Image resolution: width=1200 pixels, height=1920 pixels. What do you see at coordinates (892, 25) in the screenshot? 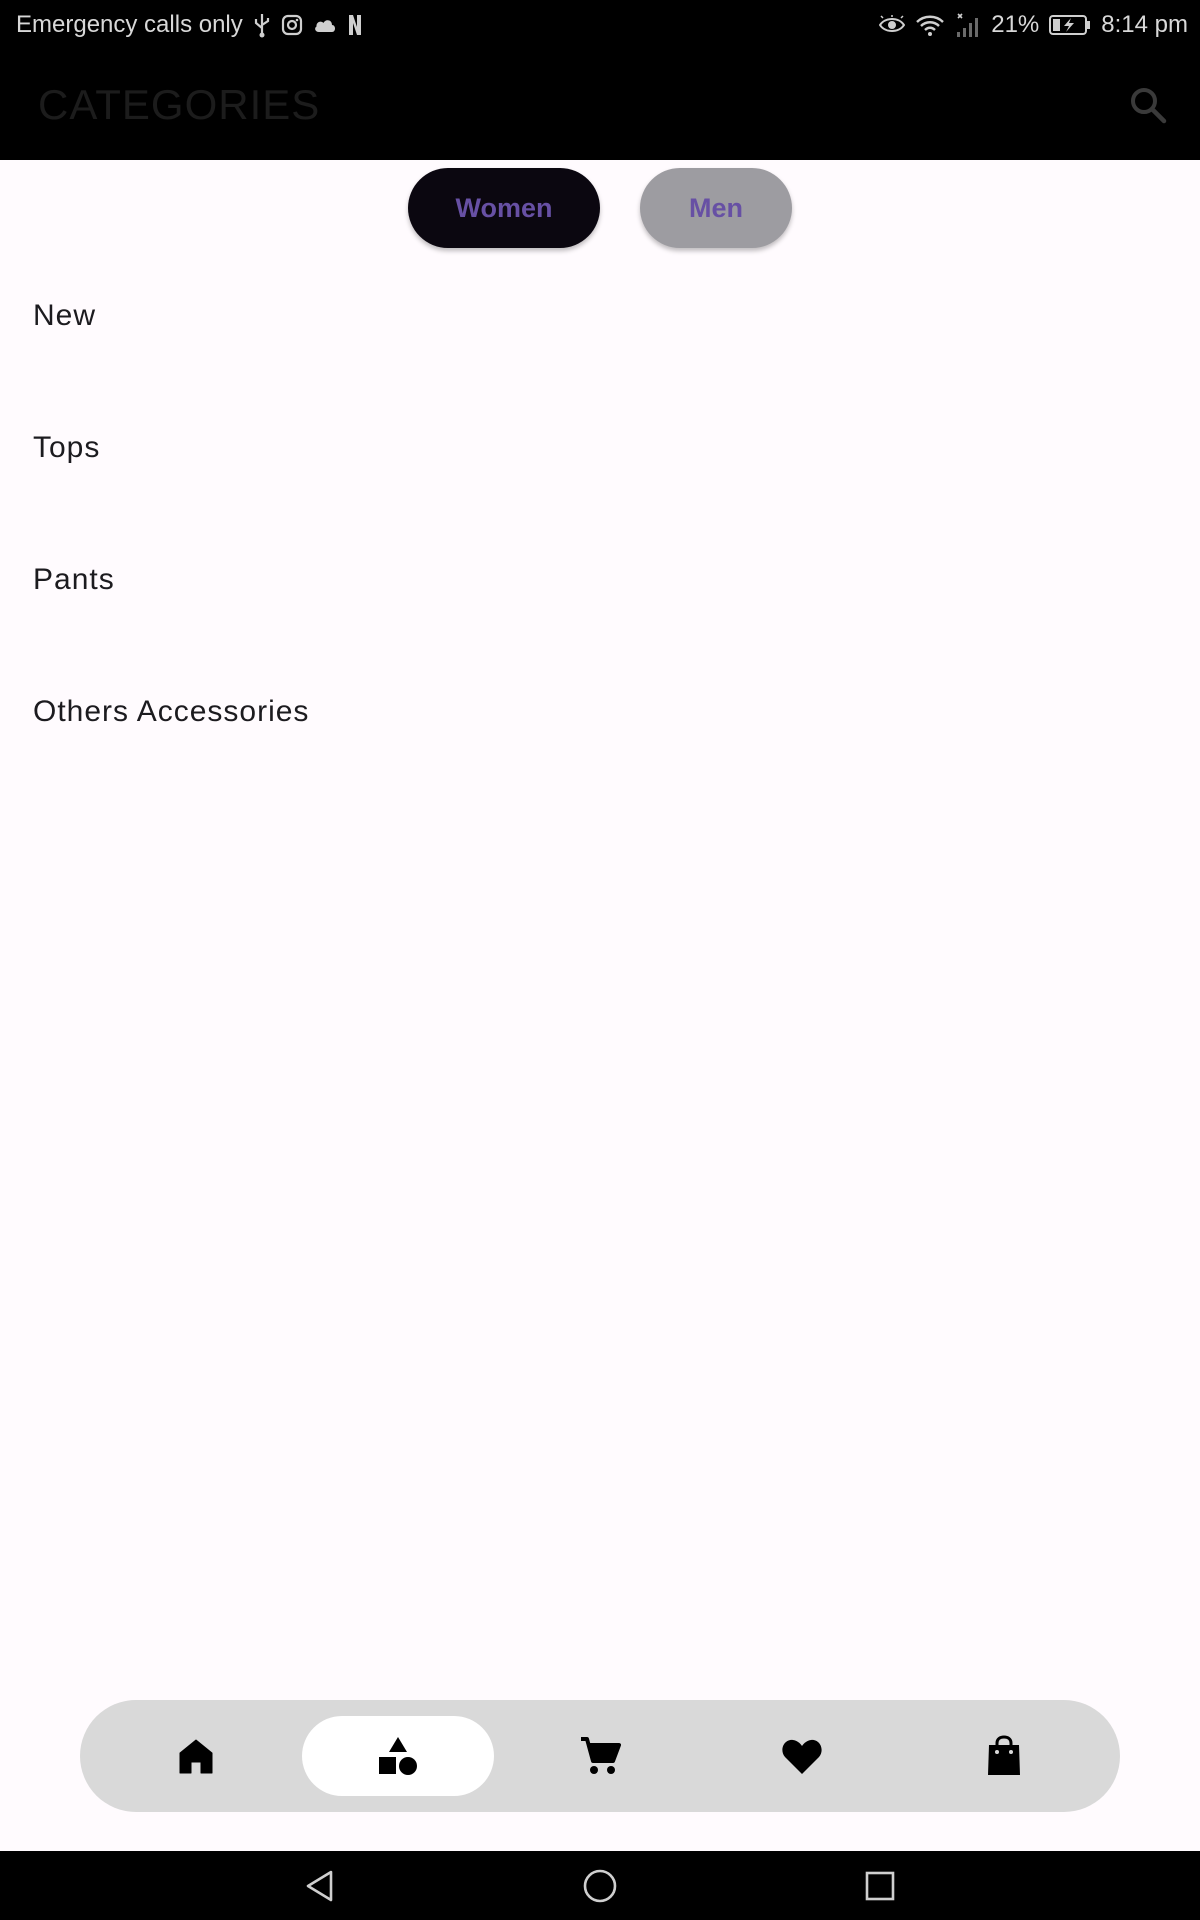
I see `eye-icon` at bounding box center [892, 25].